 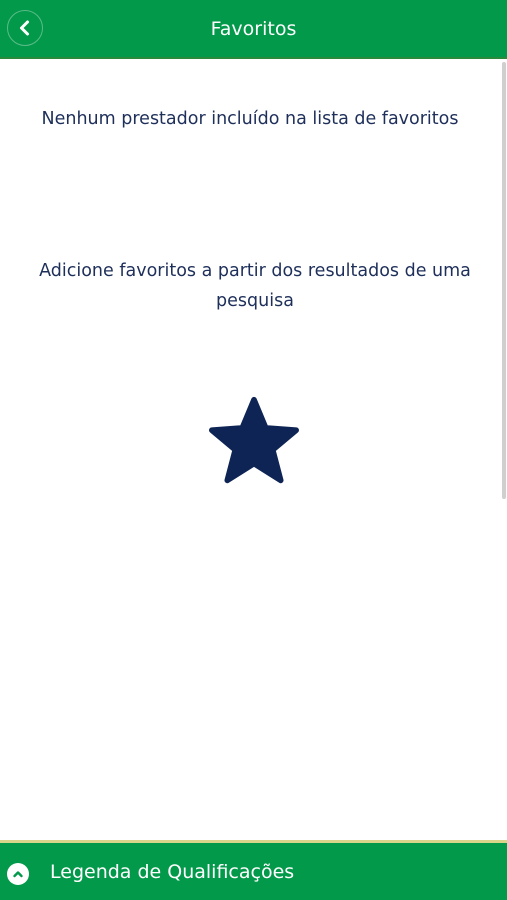 I want to click on qualifications-legend-label: Legenda de Qualificações, so click(x=172, y=872).